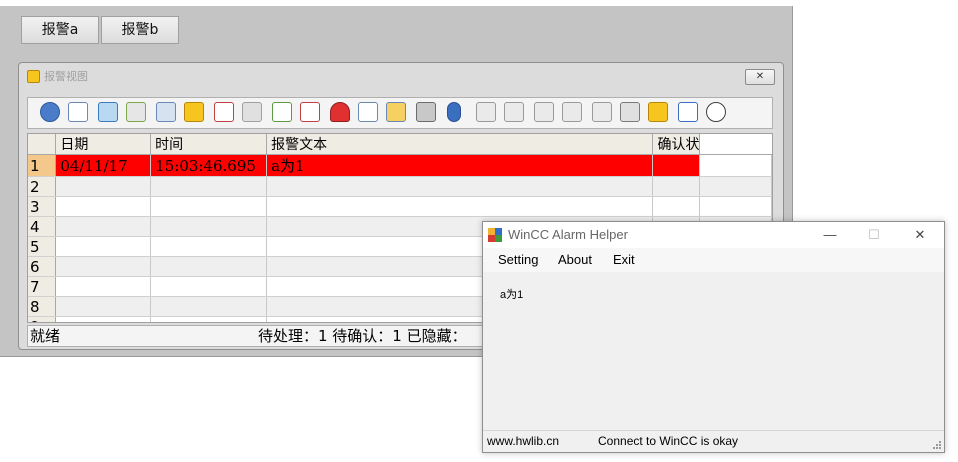 This screenshot has height=462, width=958. What do you see at coordinates (544, 112) in the screenshot?
I see `next-page-icon` at bounding box center [544, 112].